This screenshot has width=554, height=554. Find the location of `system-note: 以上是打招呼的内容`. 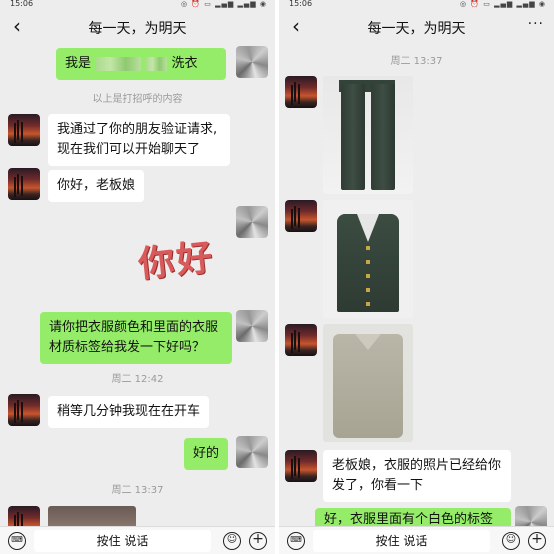

system-note: 以上是打招呼的内容 is located at coordinates (137, 99).